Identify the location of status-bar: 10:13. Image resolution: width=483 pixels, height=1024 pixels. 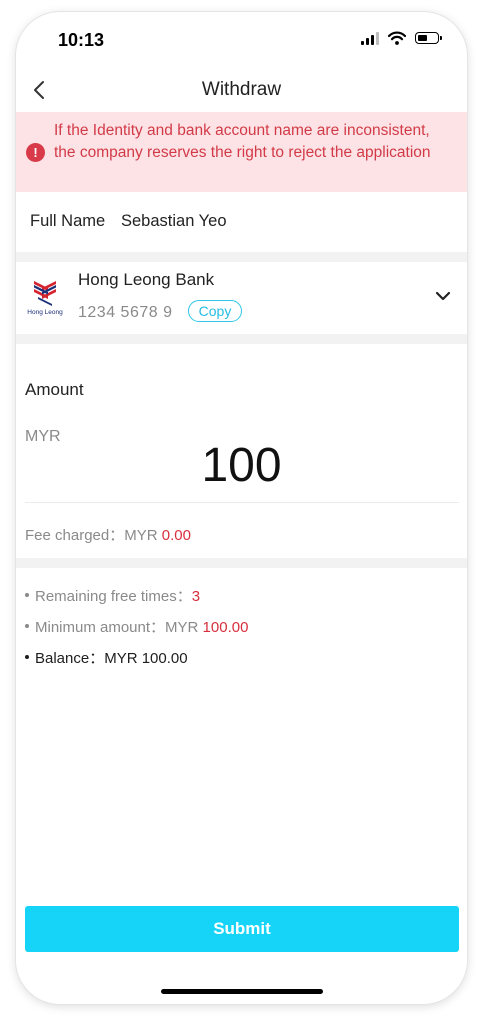
(241, 40).